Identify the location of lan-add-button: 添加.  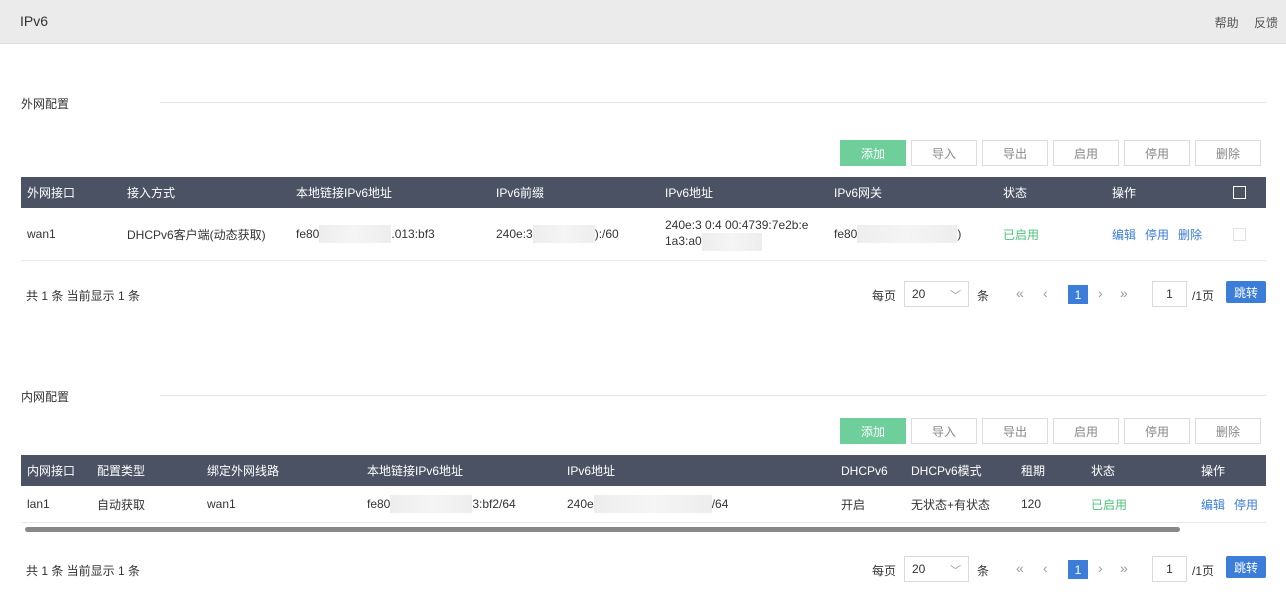
(873, 431).